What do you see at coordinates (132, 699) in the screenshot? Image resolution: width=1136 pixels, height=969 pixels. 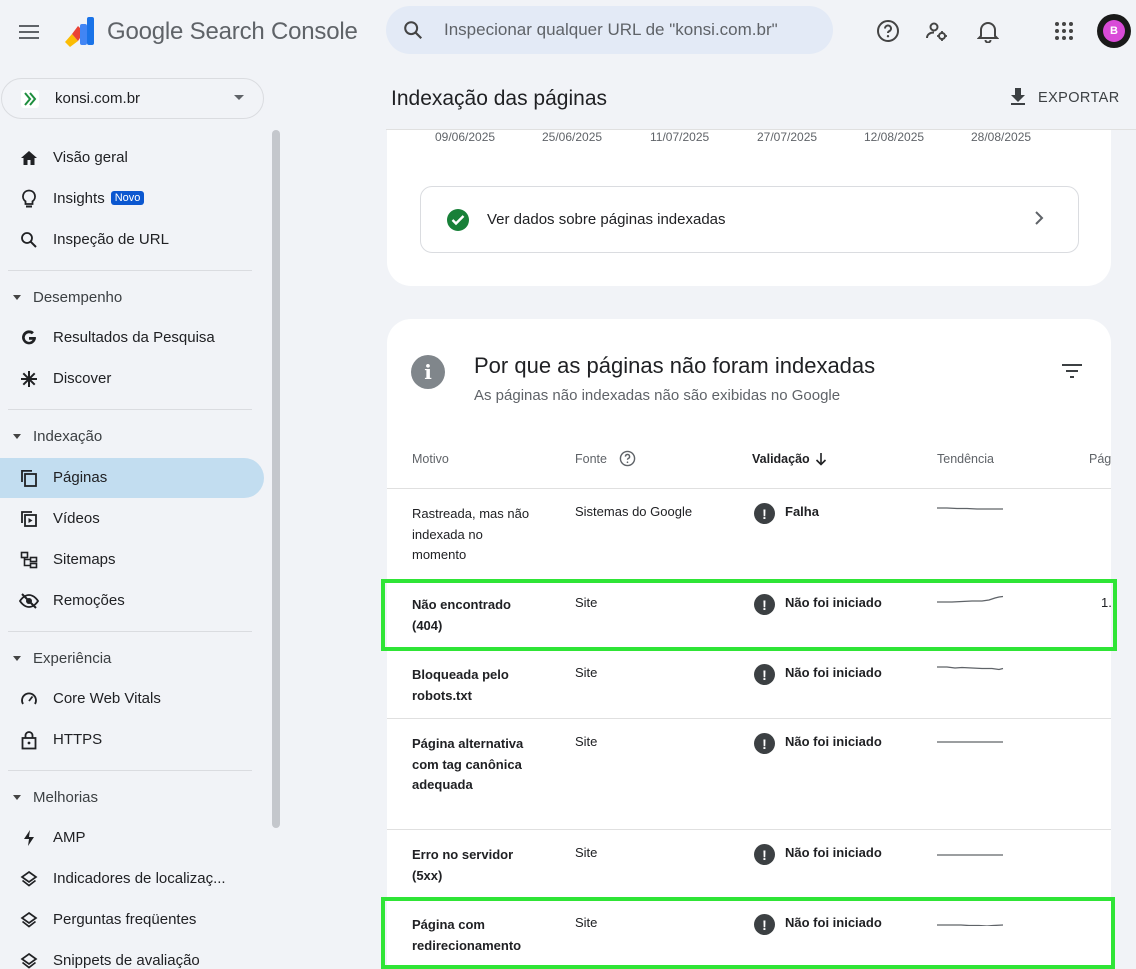 I see `sidebar-item-core-web-vitals: Core Web Vitals` at bounding box center [132, 699].